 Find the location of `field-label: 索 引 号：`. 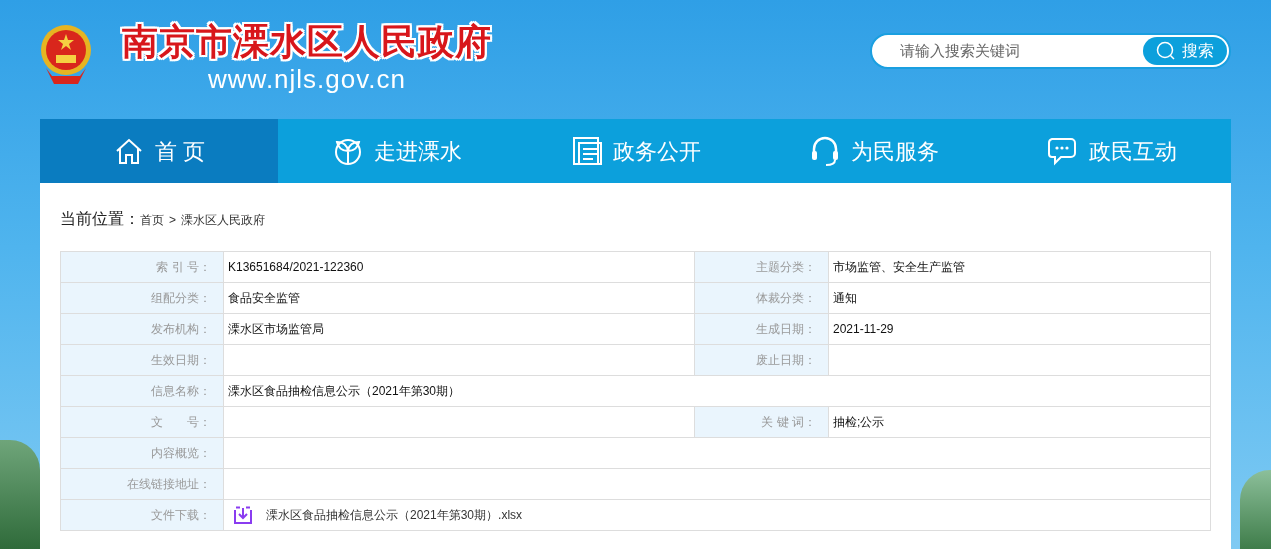

field-label: 索 引 号： is located at coordinates (142, 267).